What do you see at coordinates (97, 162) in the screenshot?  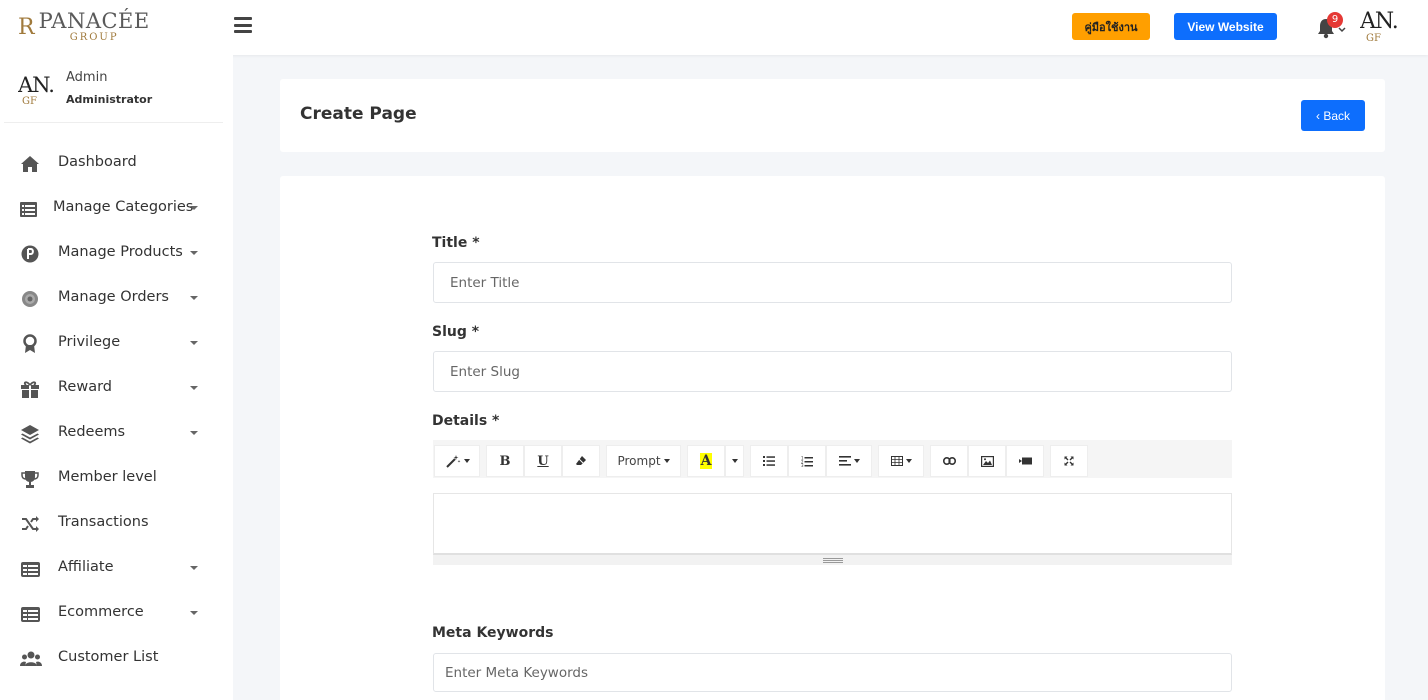 I see `sidebar-item-label: Dashboard` at bounding box center [97, 162].